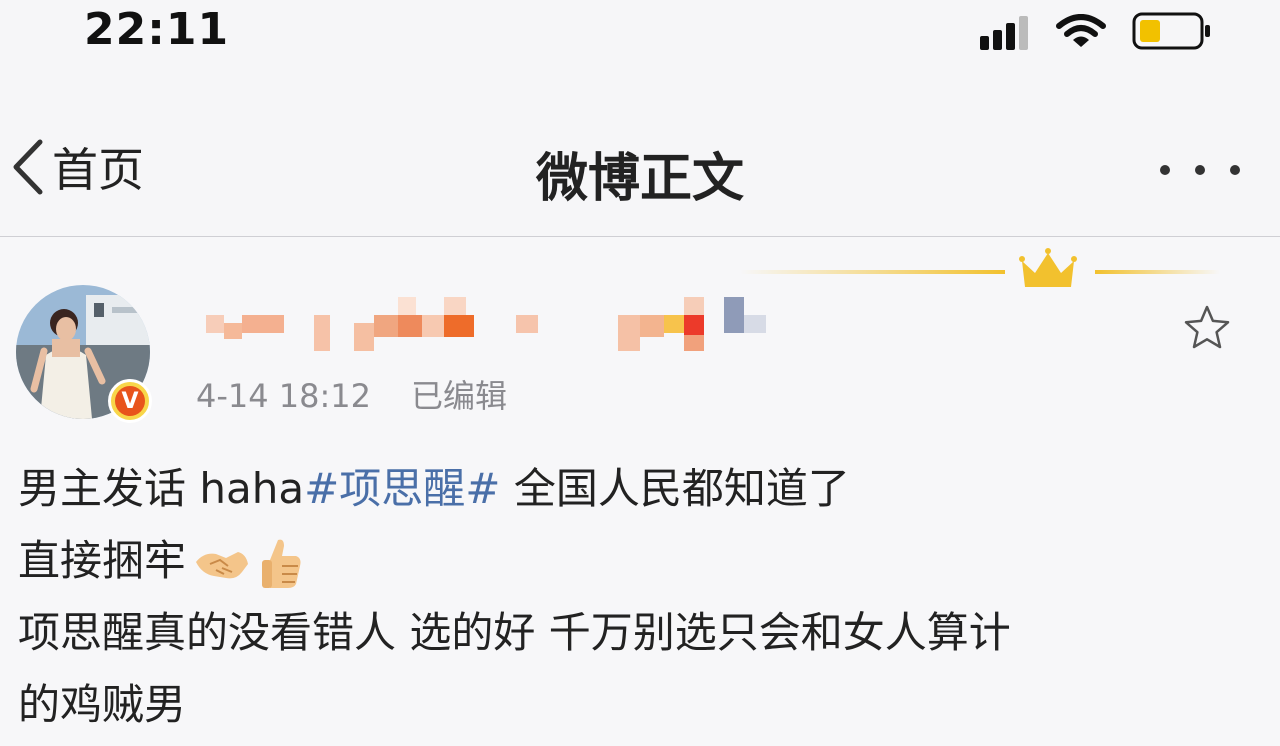 This screenshot has width=1280, height=746. I want to click on status-bar: 22:11, so click(640, 35).